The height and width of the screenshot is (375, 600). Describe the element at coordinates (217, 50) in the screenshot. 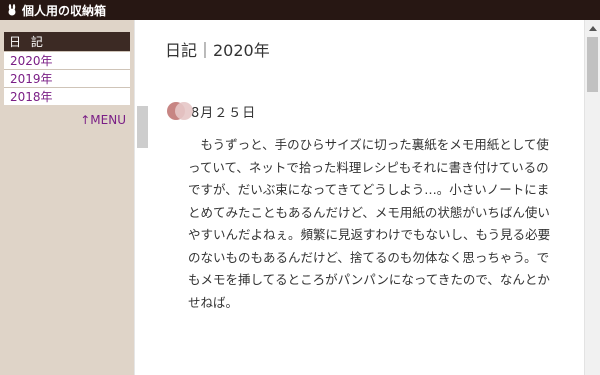

I see `page-title: 日記｜2020年` at that location.